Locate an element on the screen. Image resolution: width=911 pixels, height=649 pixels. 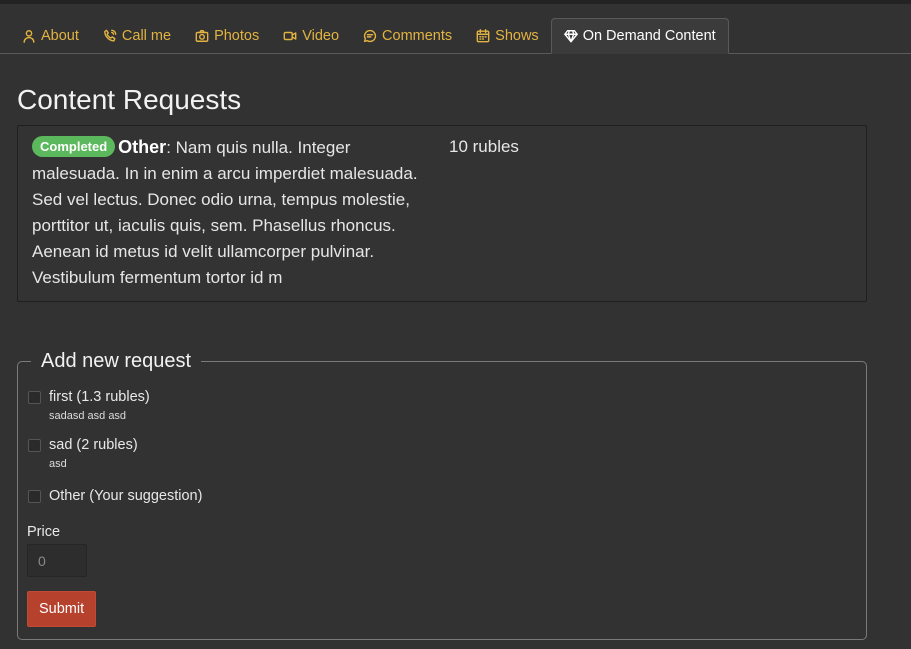
tab-on-demand-content: On Demand Content is located at coordinates (639, 36).